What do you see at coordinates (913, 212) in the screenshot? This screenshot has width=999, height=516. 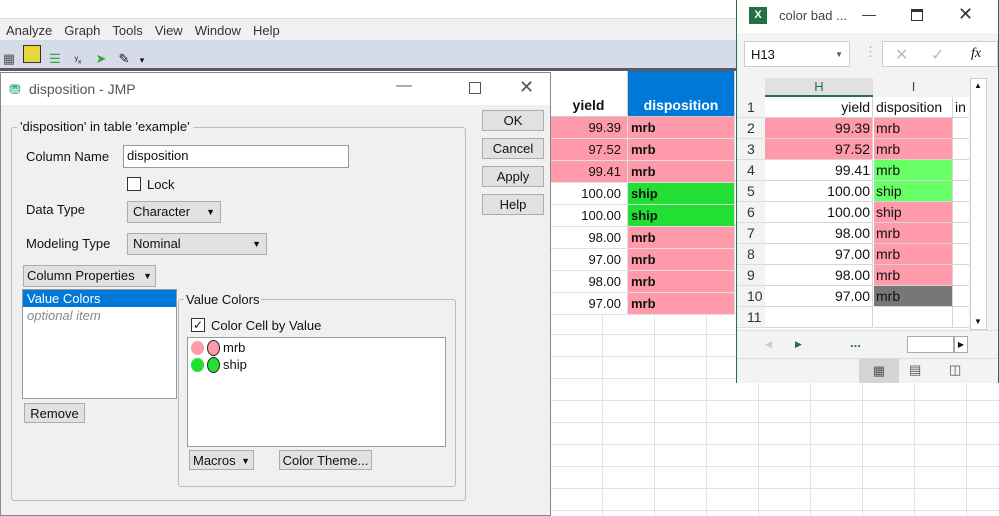 I see `cell-i: ship` at bounding box center [913, 212].